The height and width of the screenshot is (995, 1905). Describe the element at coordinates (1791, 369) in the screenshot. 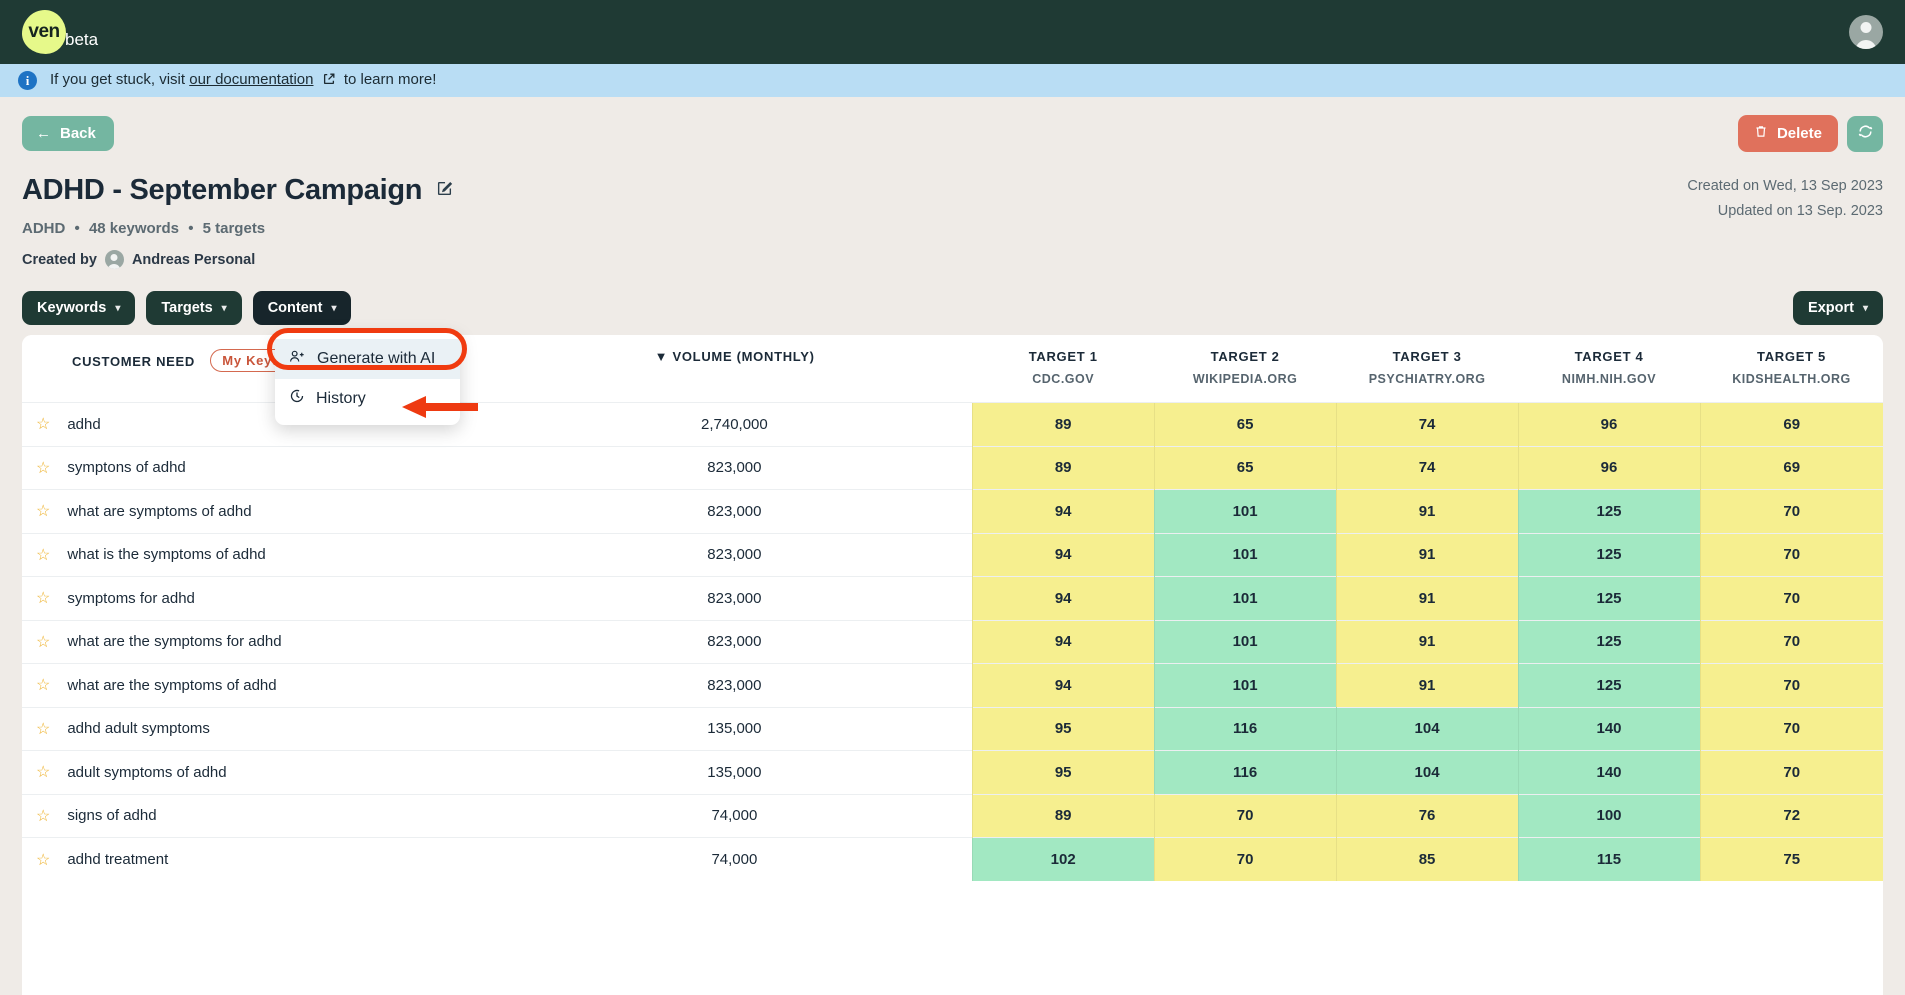

I see `column-target-5: TARGET 5 KIDSHEALTH.ORG` at that location.